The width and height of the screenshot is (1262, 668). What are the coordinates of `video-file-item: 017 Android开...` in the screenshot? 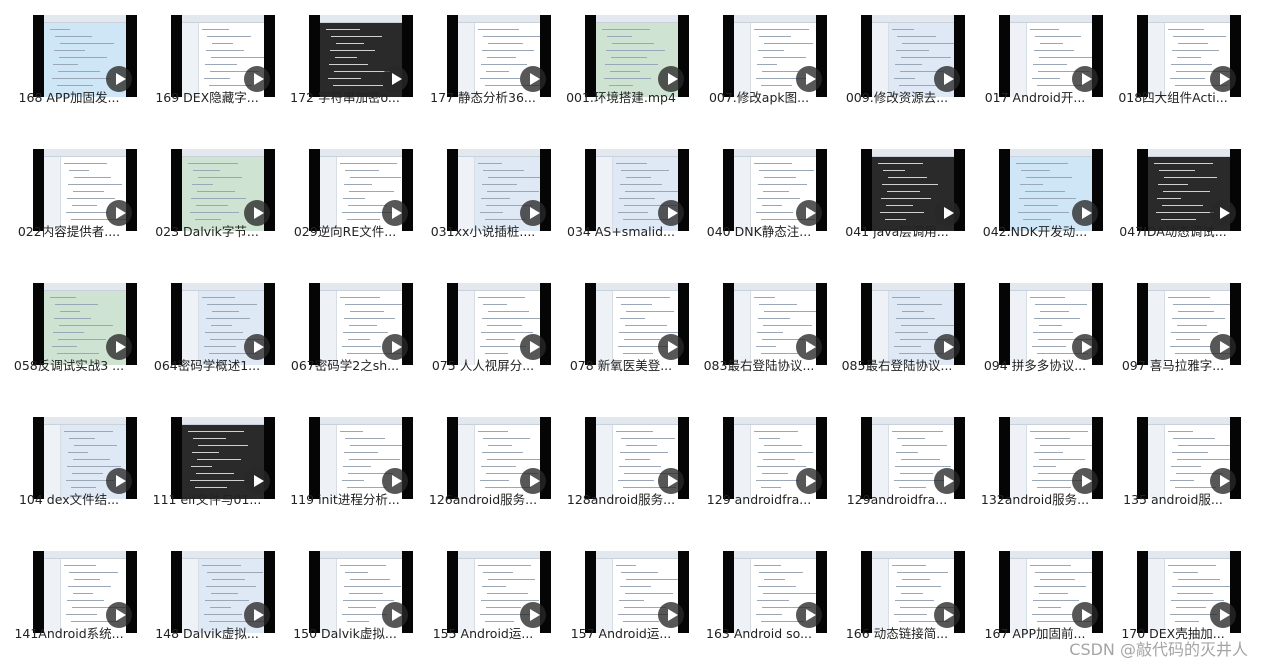 It's located at (1035, 60).